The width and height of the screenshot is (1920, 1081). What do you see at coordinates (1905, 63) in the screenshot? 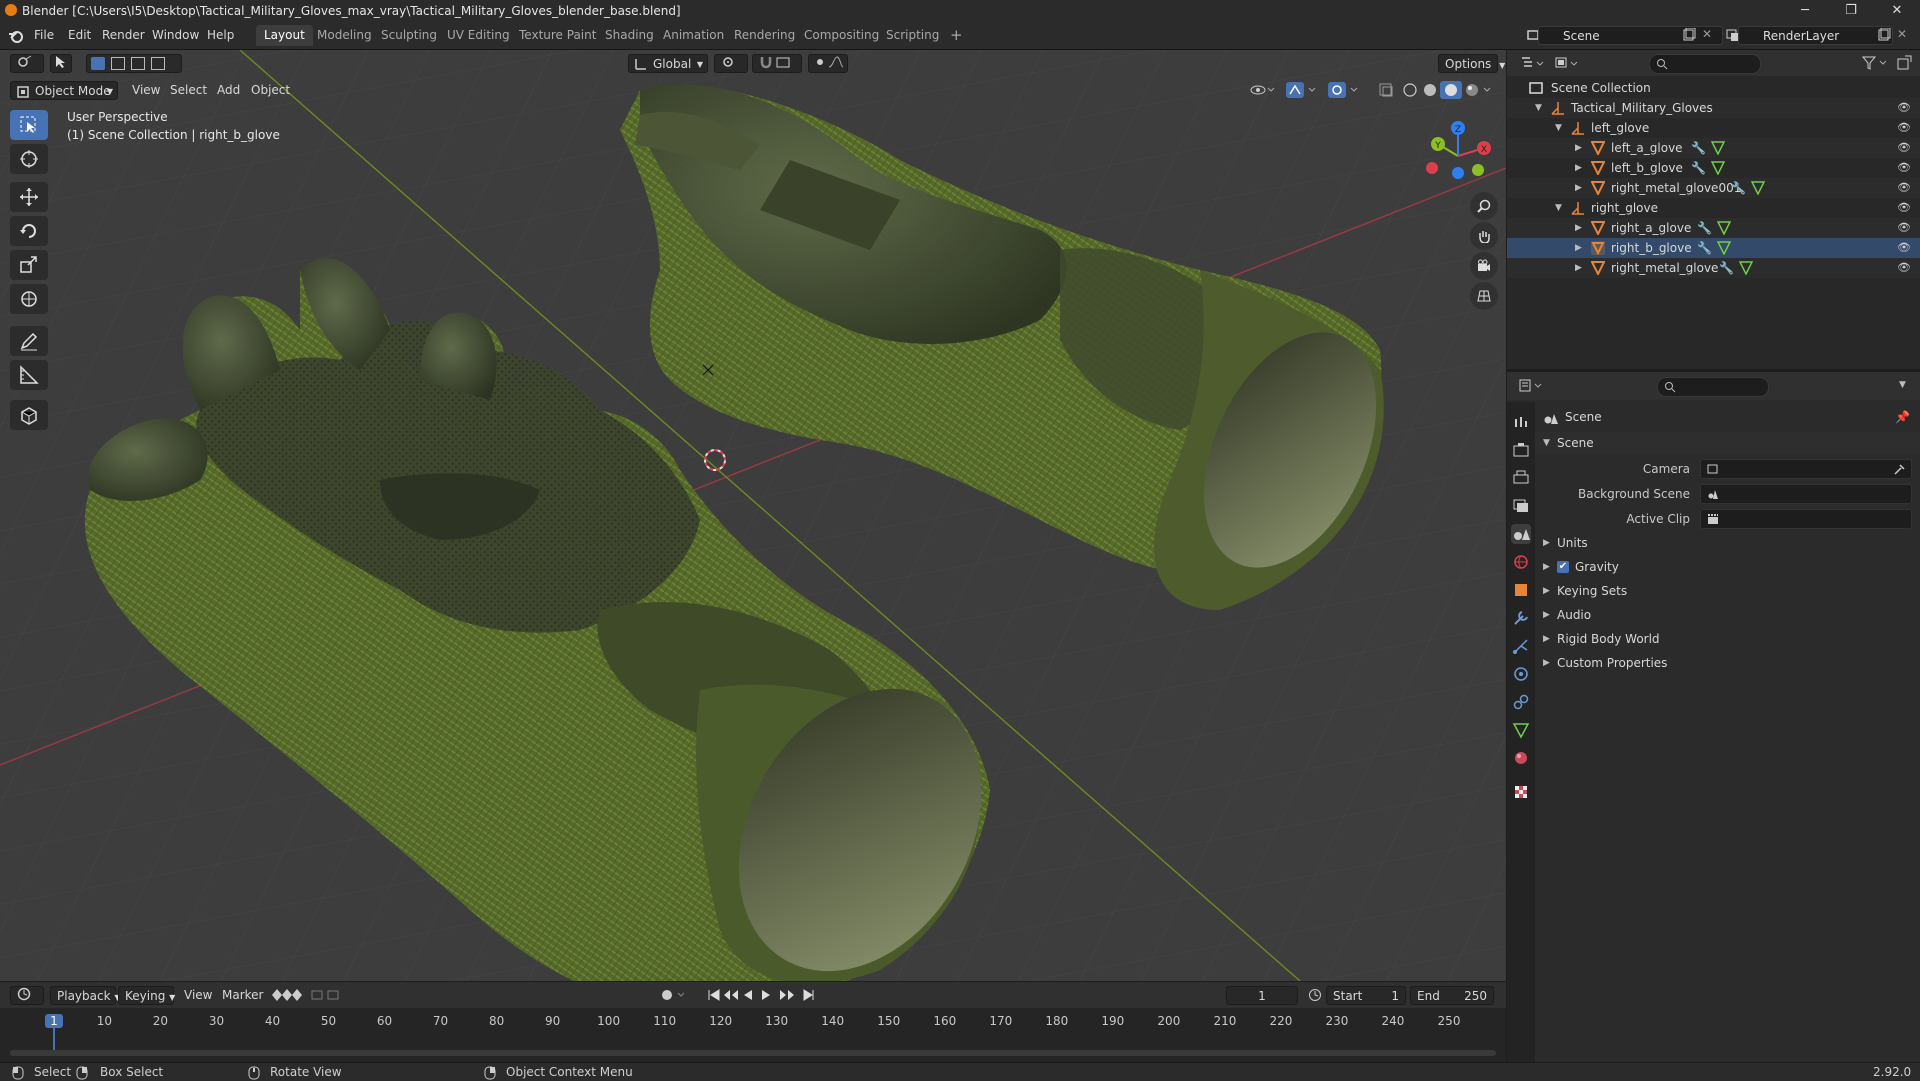
I see `new-collection-icon` at bounding box center [1905, 63].